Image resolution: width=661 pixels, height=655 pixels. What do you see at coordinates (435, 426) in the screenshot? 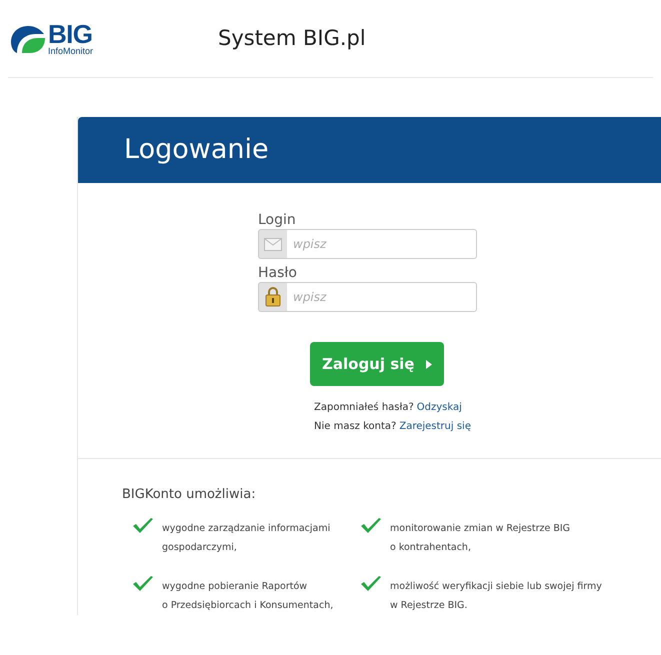
I see `text-link: Zarejestruj się` at bounding box center [435, 426].